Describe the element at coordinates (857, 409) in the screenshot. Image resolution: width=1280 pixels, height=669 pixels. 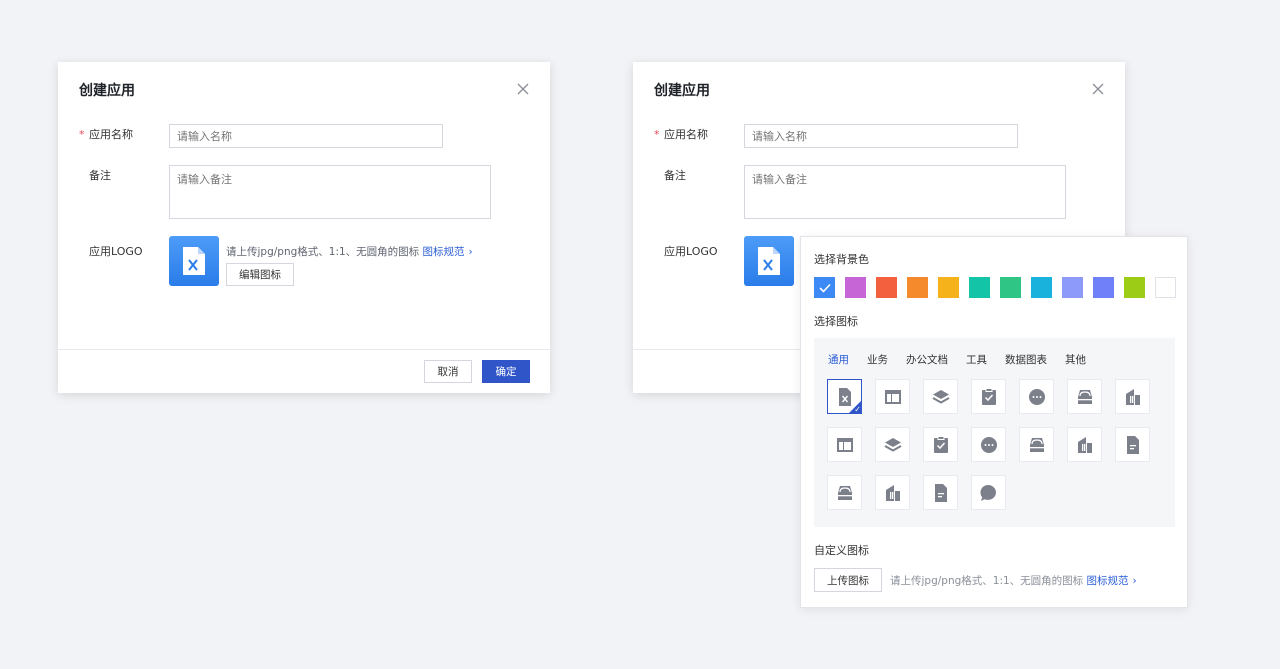
I see `check-icon: ✓` at that location.